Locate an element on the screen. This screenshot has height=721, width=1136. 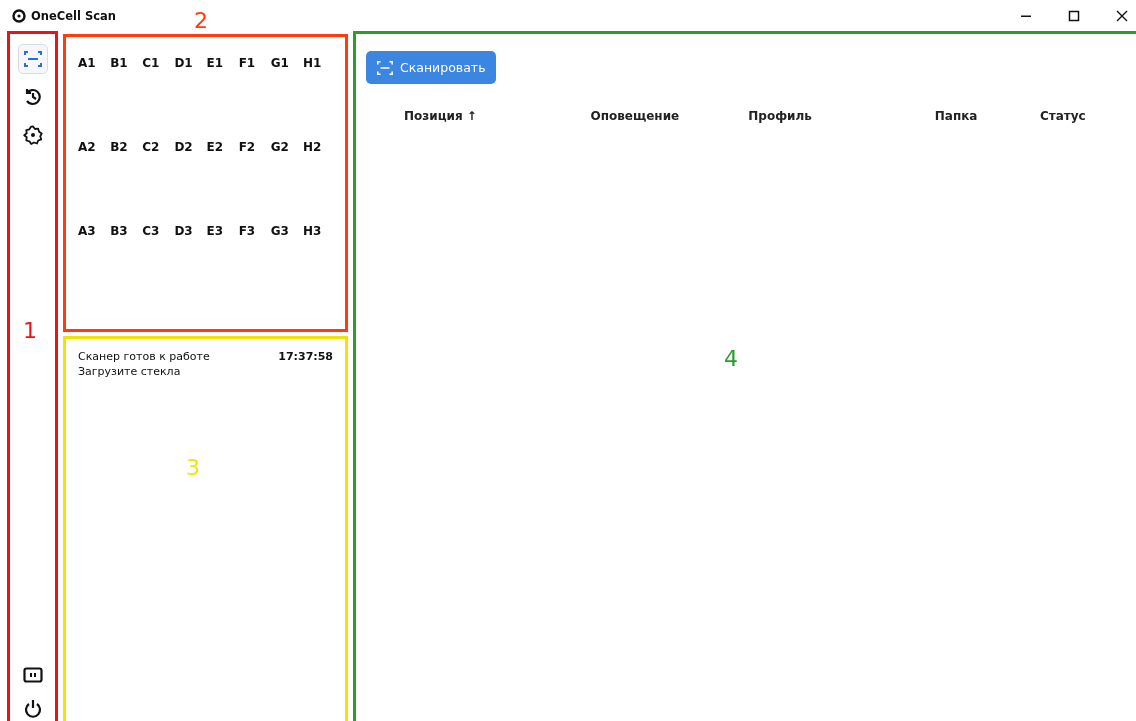
well-label: F3 is located at coordinates (254, 231).